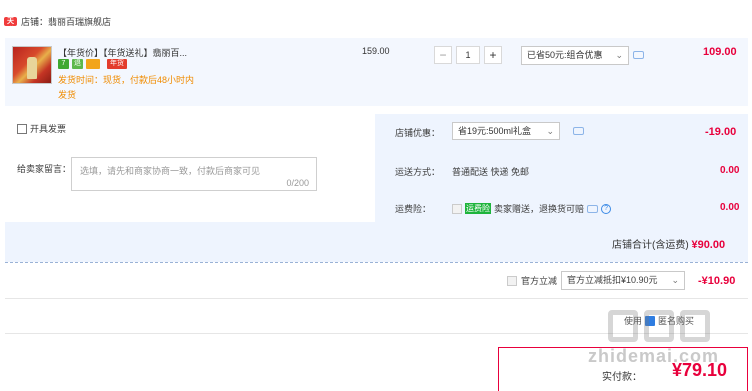 The height and width of the screenshot is (391, 752). What do you see at coordinates (539, 209) in the screenshot?
I see `insurance-text: 卖家赠送，退换货可赔` at bounding box center [539, 209].